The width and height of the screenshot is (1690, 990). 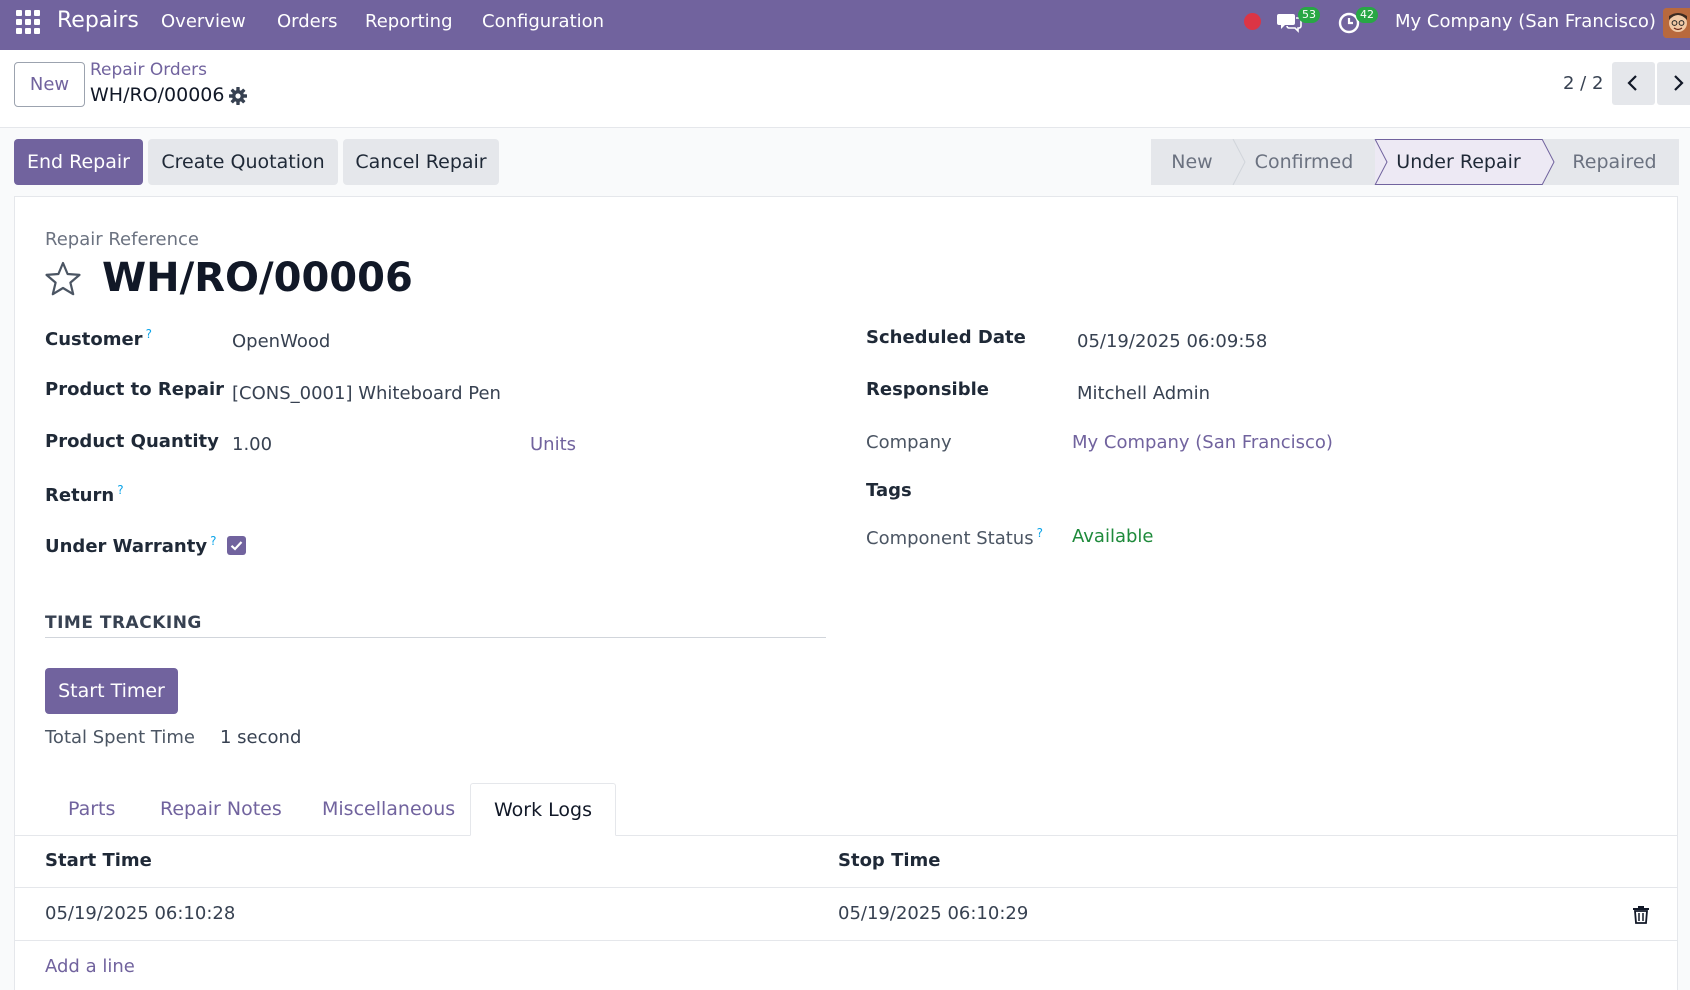 What do you see at coordinates (946, 337) in the screenshot?
I see `scheduled-date-label: Scheduled Date` at bounding box center [946, 337].